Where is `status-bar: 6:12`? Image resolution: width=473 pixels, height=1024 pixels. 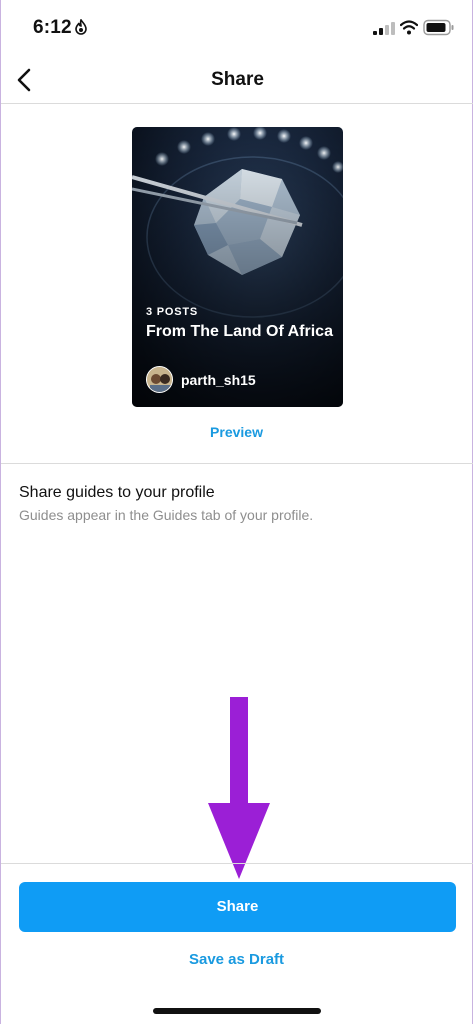 status-bar: 6:12 is located at coordinates (237, 28).